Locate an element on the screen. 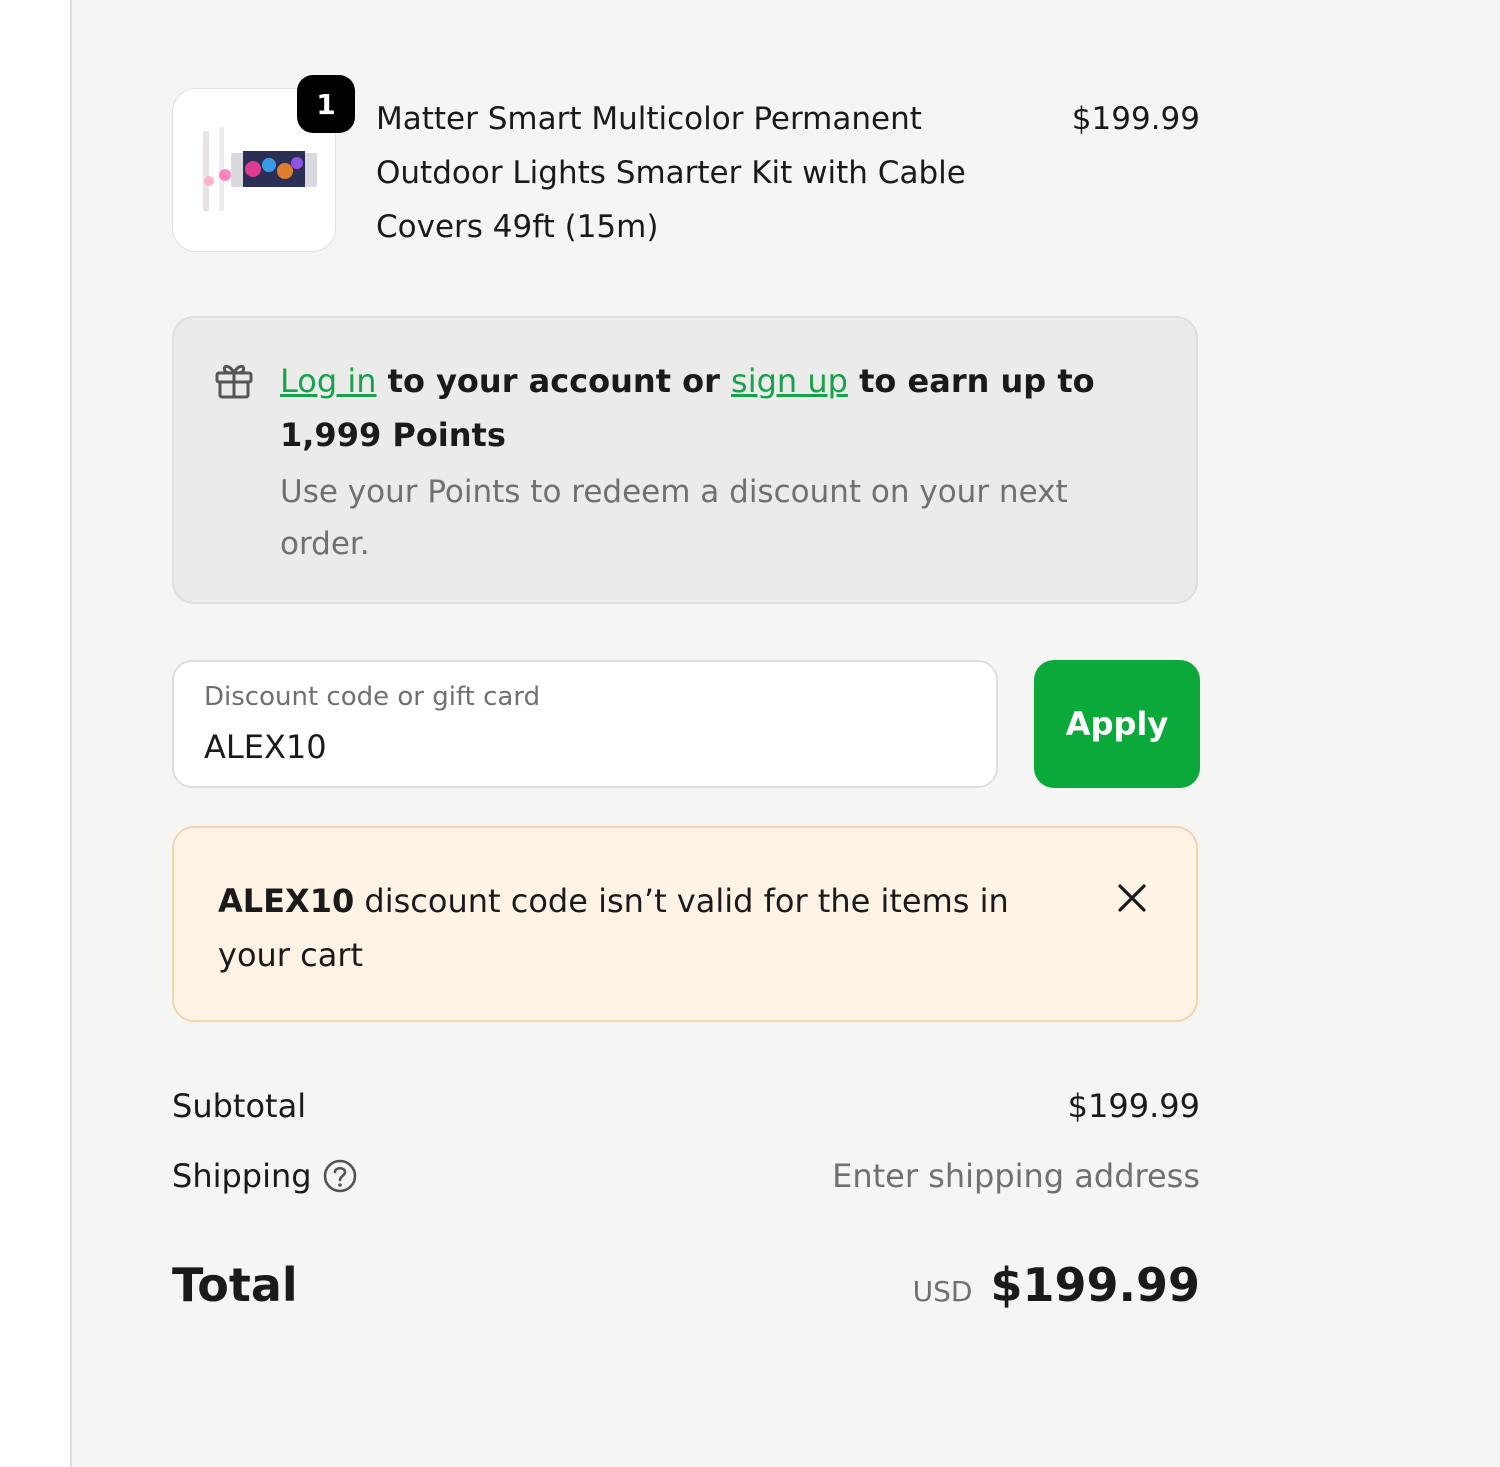 The width and height of the screenshot is (1500, 1467). discount-field-value: ALEX10 is located at coordinates (265, 747).